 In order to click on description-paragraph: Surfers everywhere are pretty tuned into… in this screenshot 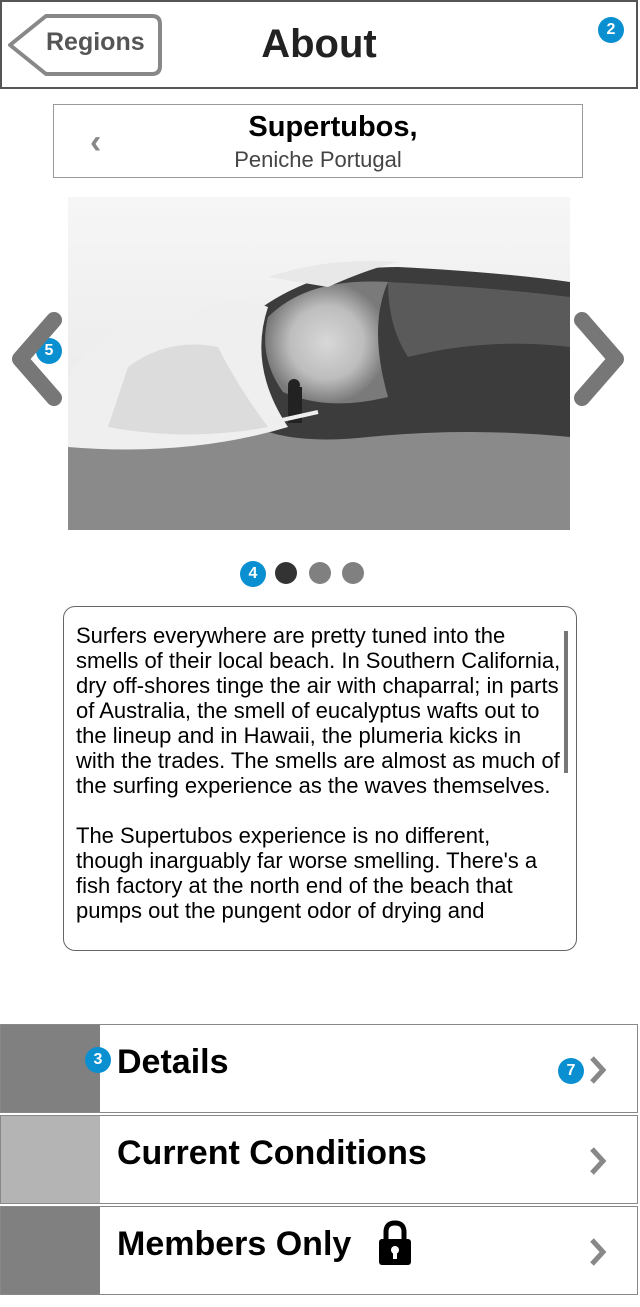, I will do `click(318, 710)`.